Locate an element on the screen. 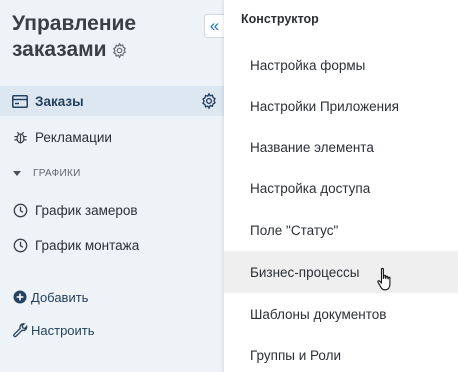 Image resolution: width=458 pixels, height=372 pixels. double-chevron-left-icon: « is located at coordinates (214, 25).